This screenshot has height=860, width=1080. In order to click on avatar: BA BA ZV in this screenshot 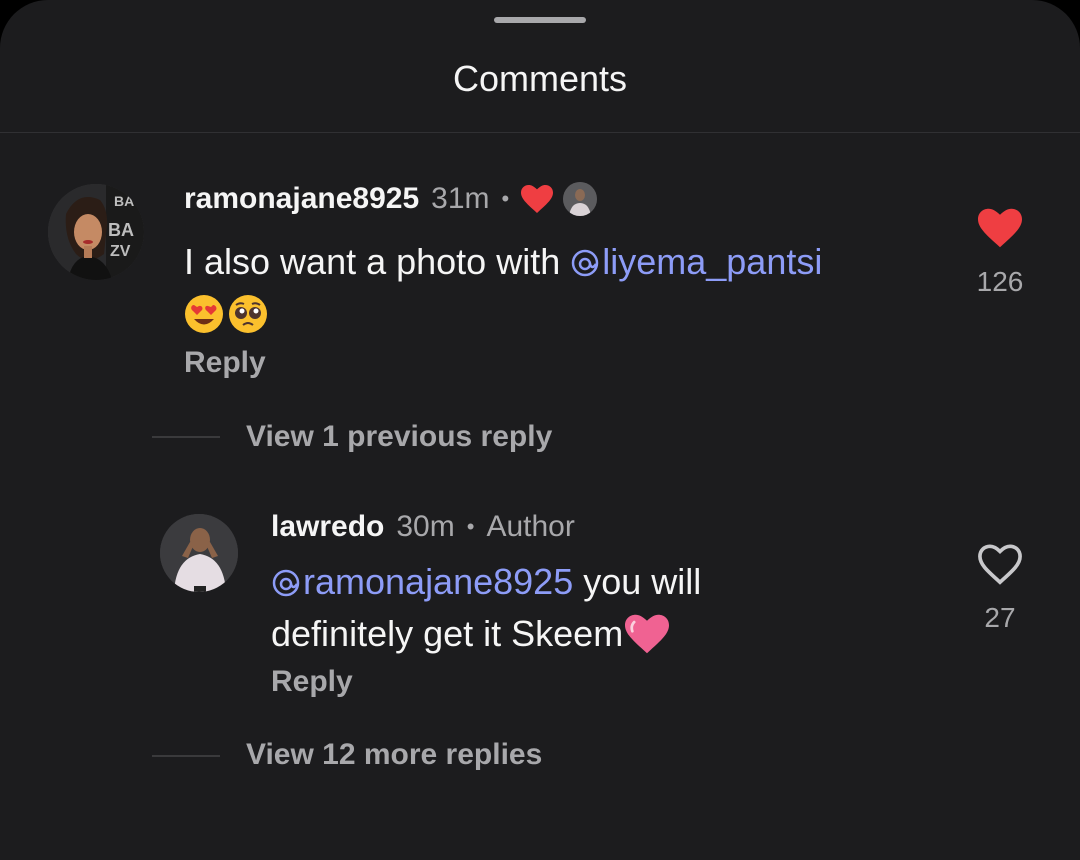, I will do `click(96, 232)`.